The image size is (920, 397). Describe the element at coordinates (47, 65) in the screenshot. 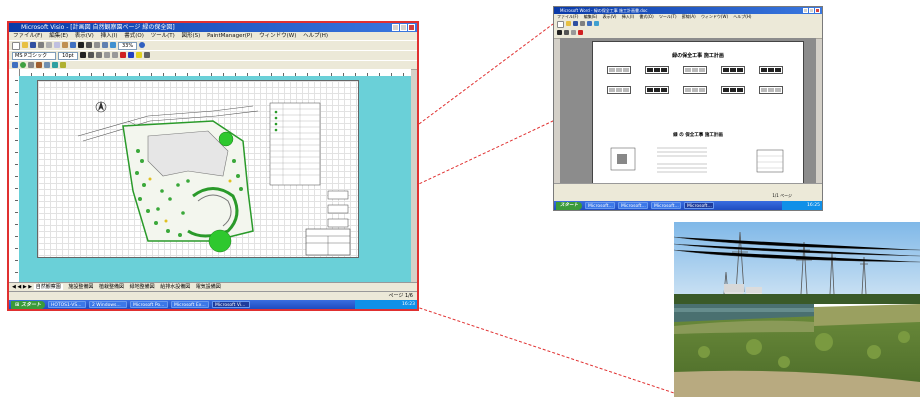

I see `grid-icon` at that location.